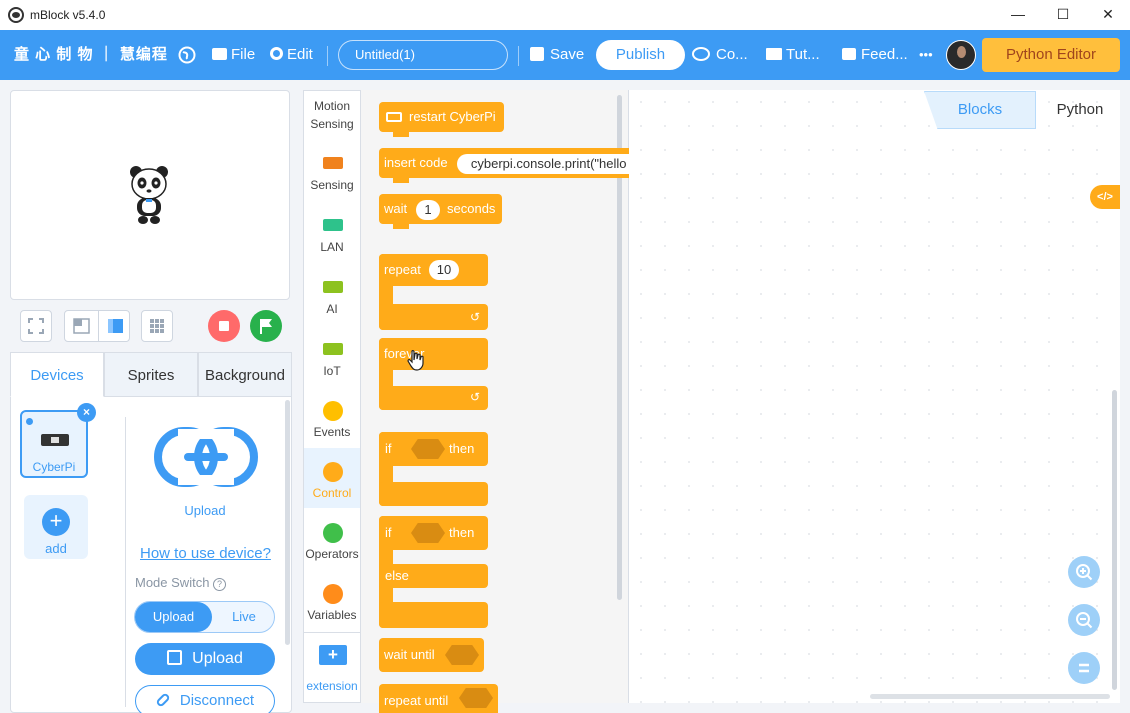  I want to click on tab-sprites: Sprites, so click(151, 374).